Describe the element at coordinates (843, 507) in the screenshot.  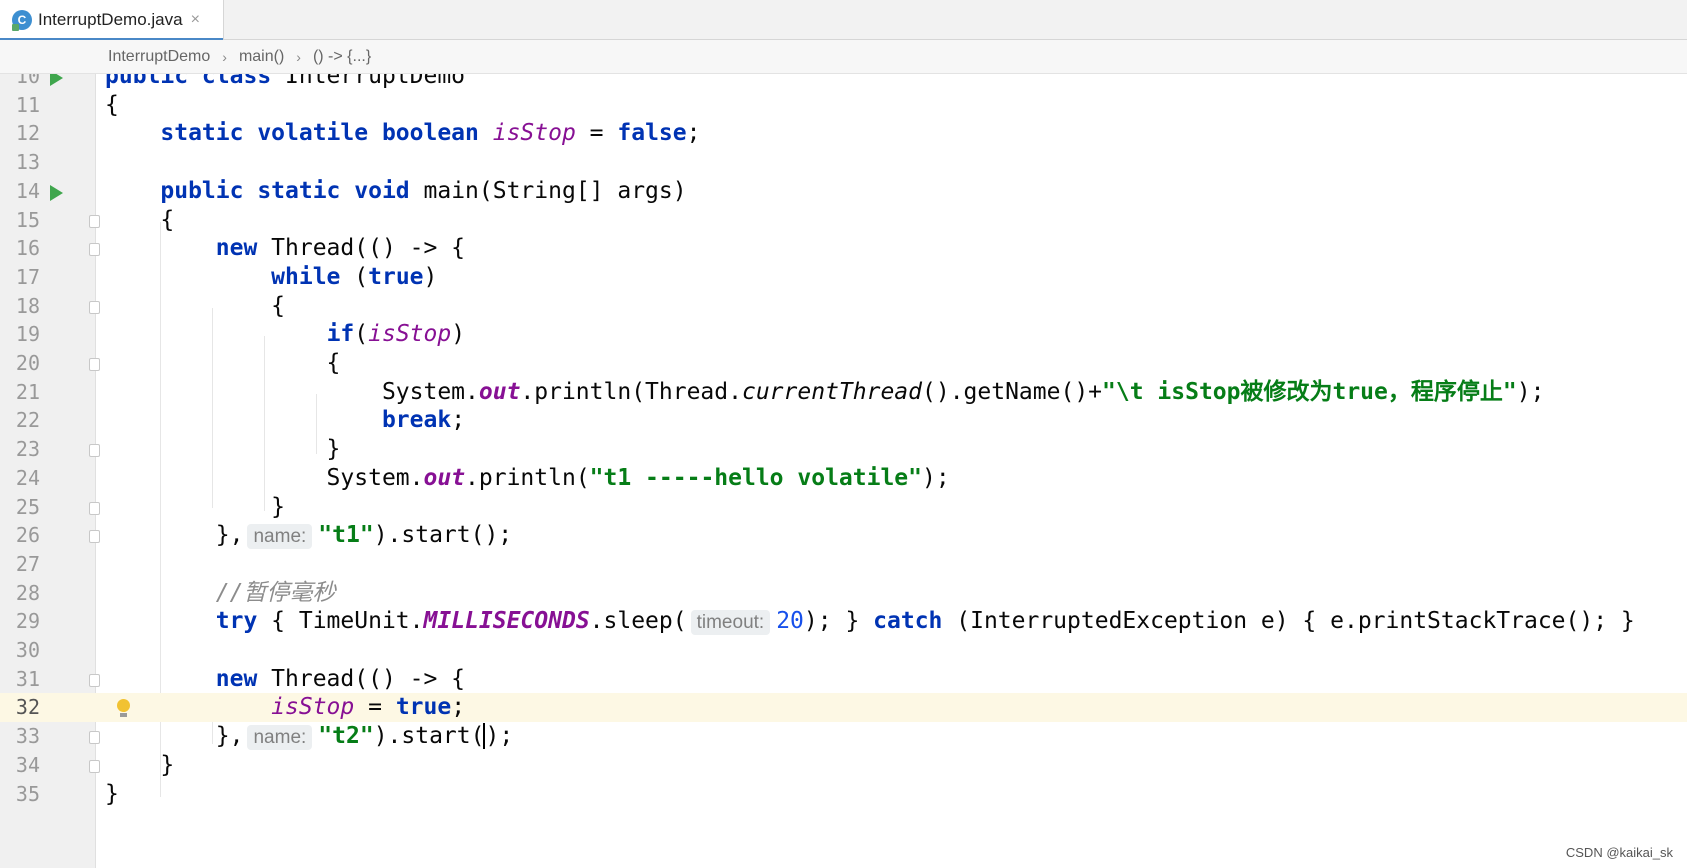
I see `code-line: 25 }` at that location.